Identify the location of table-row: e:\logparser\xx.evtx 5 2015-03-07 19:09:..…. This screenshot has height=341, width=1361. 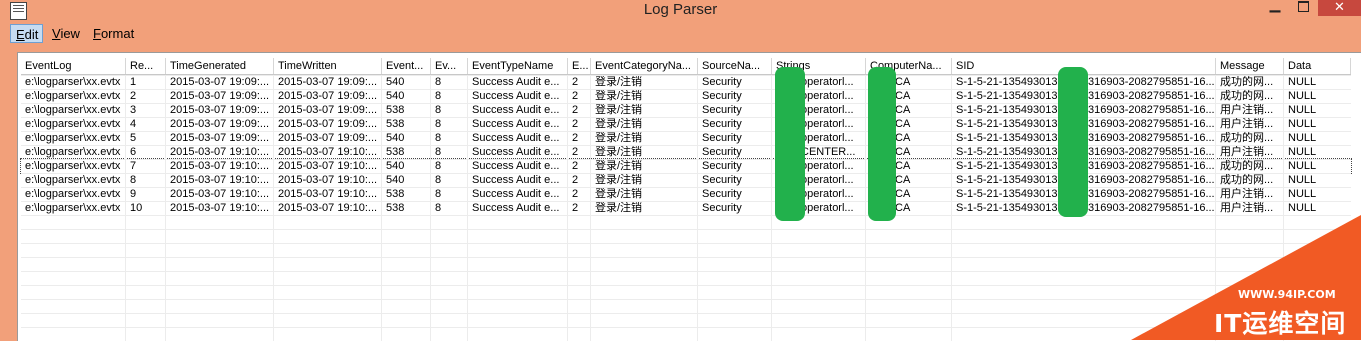
(686, 138).